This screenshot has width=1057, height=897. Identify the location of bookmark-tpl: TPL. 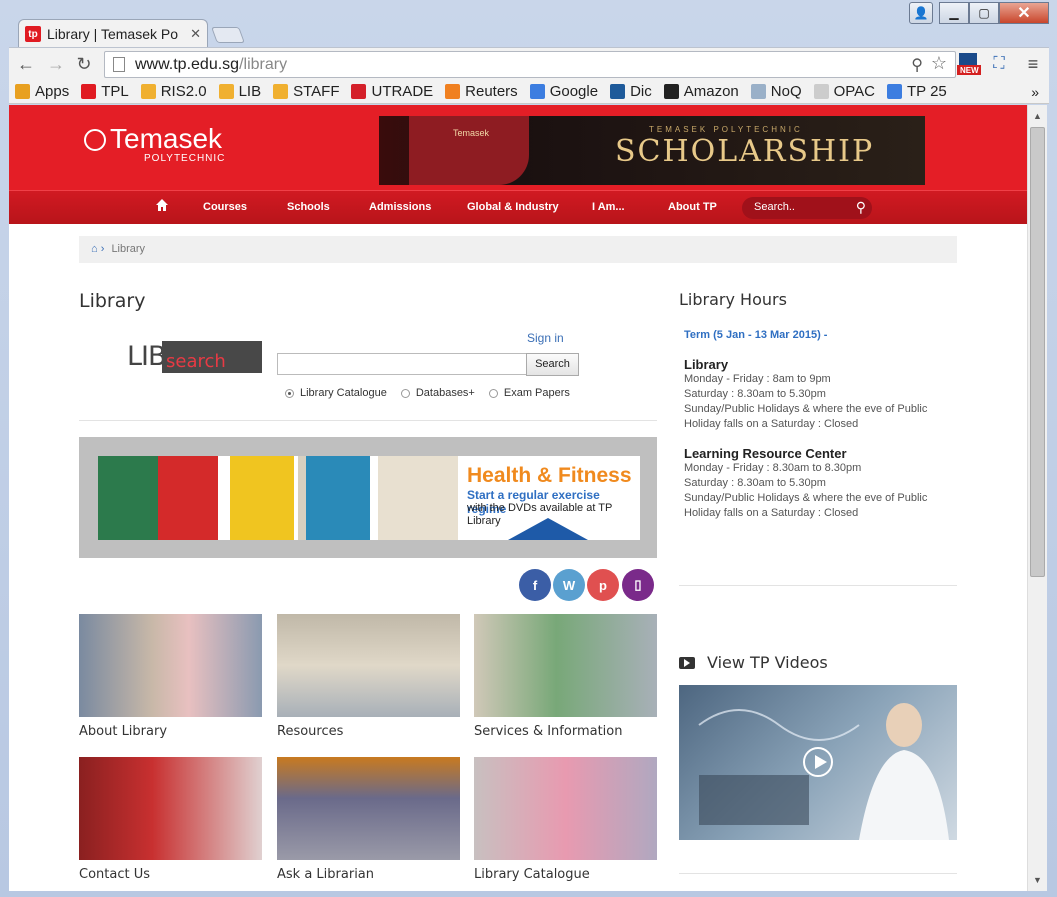
(105, 91).